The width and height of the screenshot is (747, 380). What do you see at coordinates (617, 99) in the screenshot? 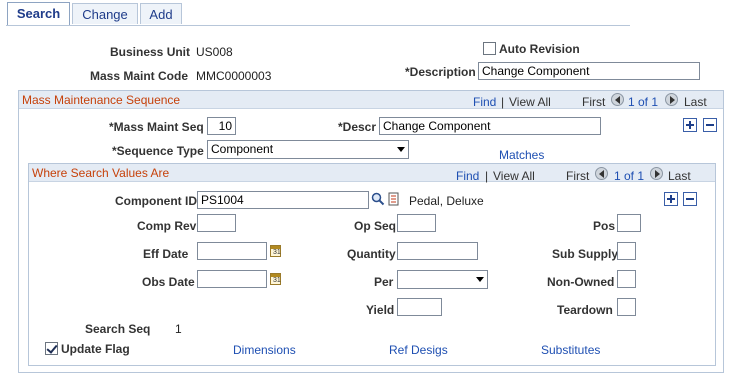
I see `sequence-prev-icon` at bounding box center [617, 99].